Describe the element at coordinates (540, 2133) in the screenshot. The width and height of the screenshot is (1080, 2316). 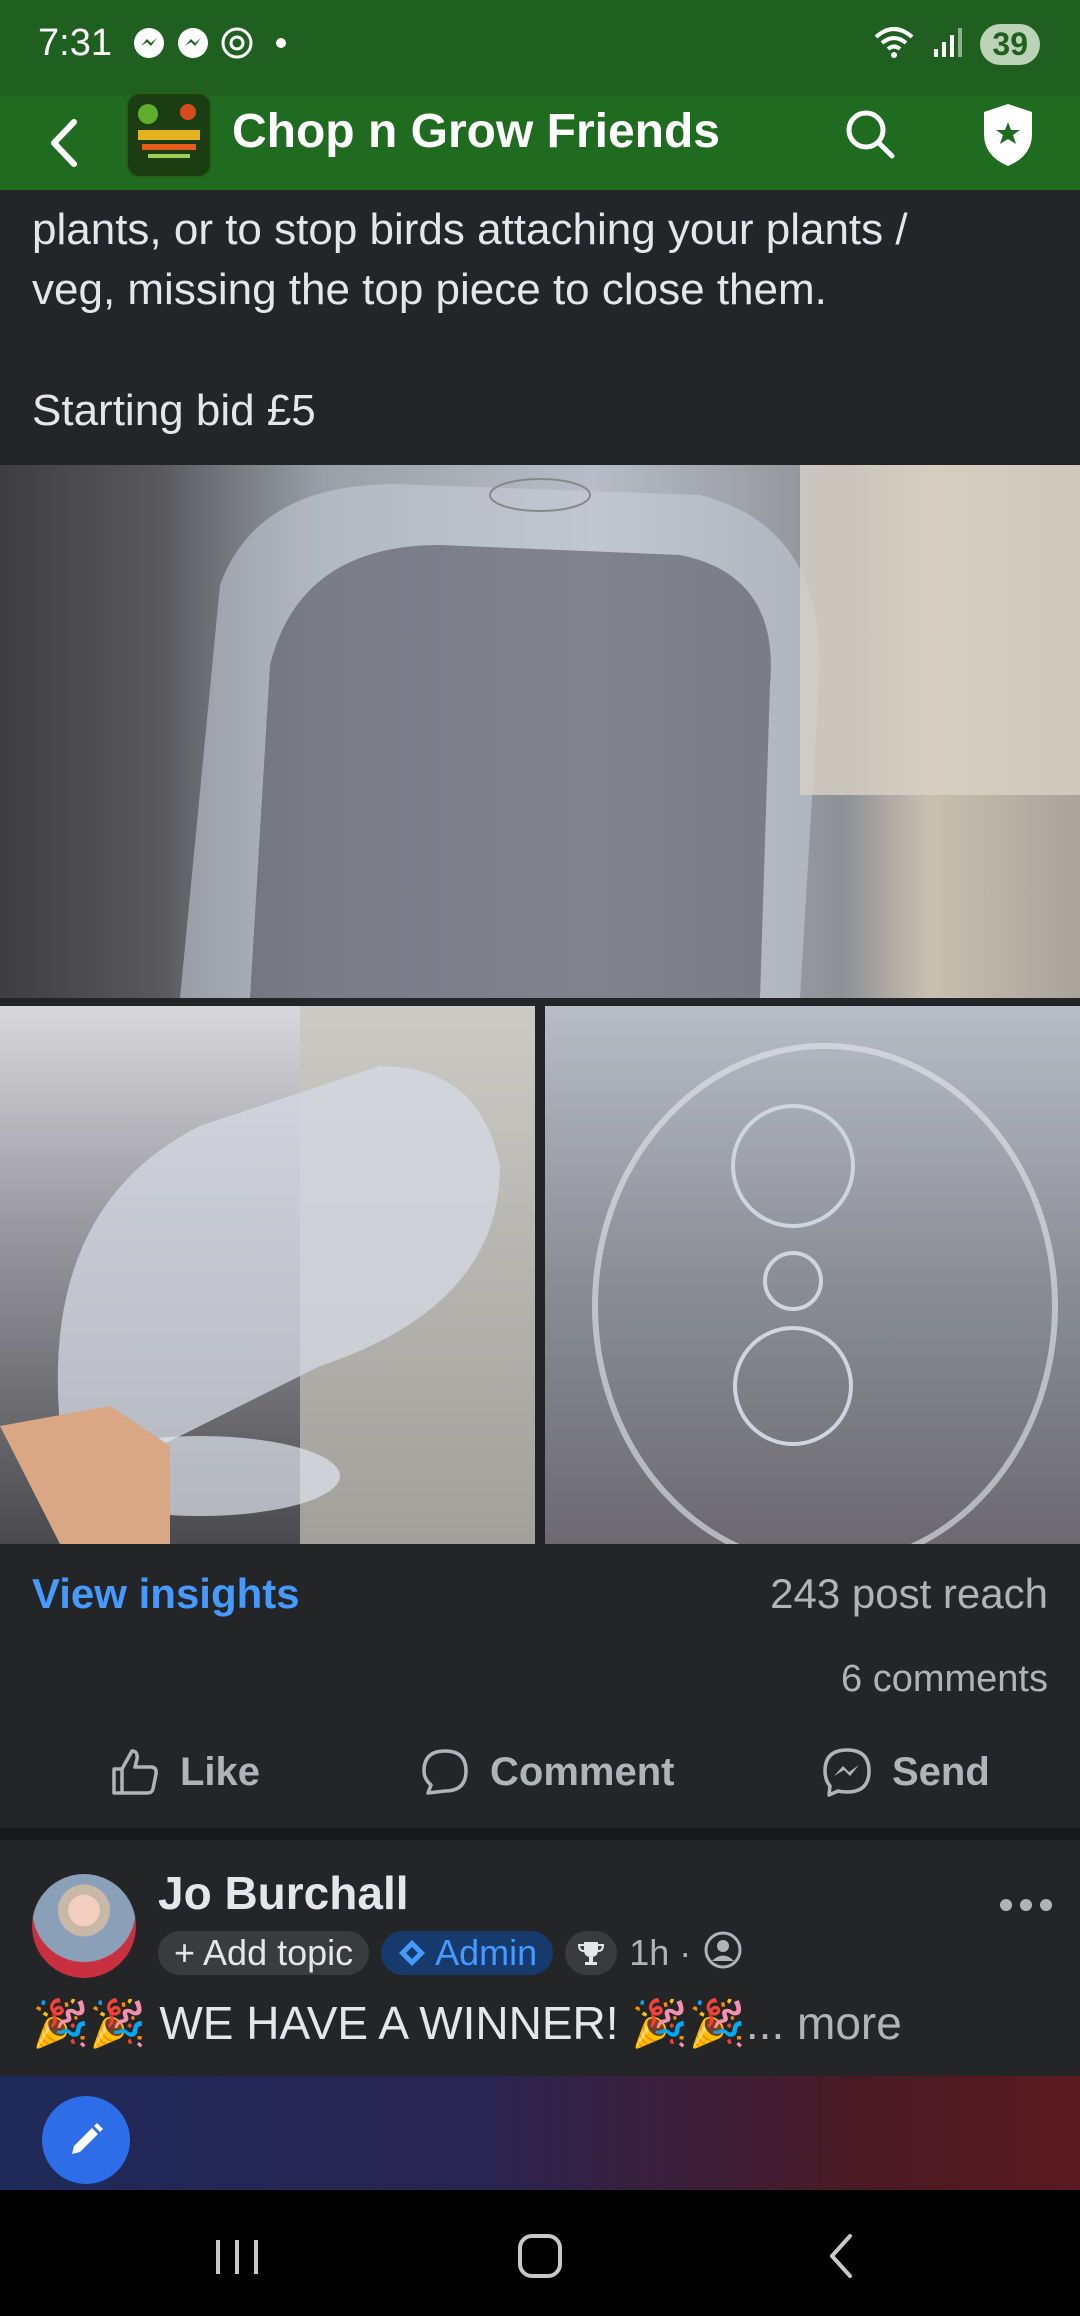
I see `composer-band` at that location.